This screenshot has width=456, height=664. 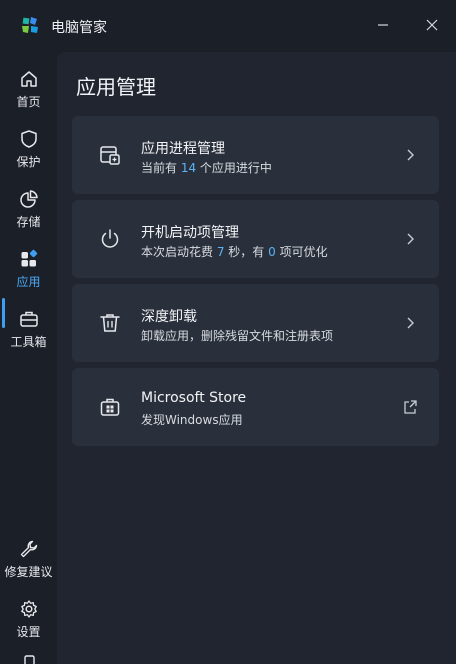 I want to click on card-subtitle: 当前有 14 个应用进行中, so click(x=206, y=167).